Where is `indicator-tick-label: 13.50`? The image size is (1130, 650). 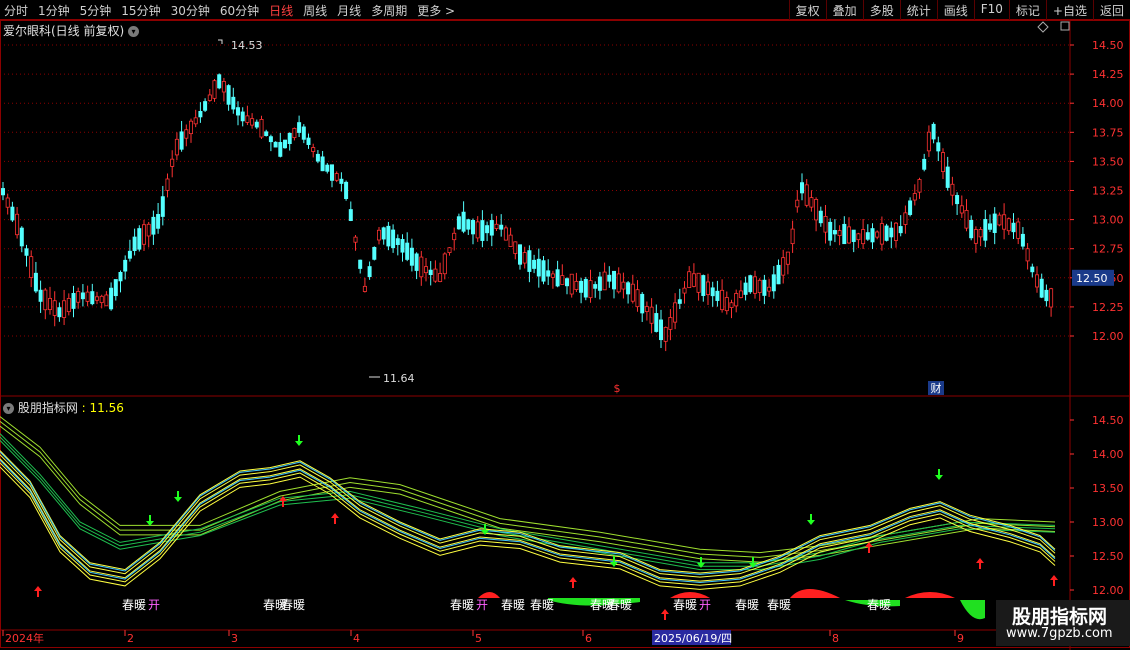
indicator-tick-label: 13.50 is located at coordinates (1108, 488).